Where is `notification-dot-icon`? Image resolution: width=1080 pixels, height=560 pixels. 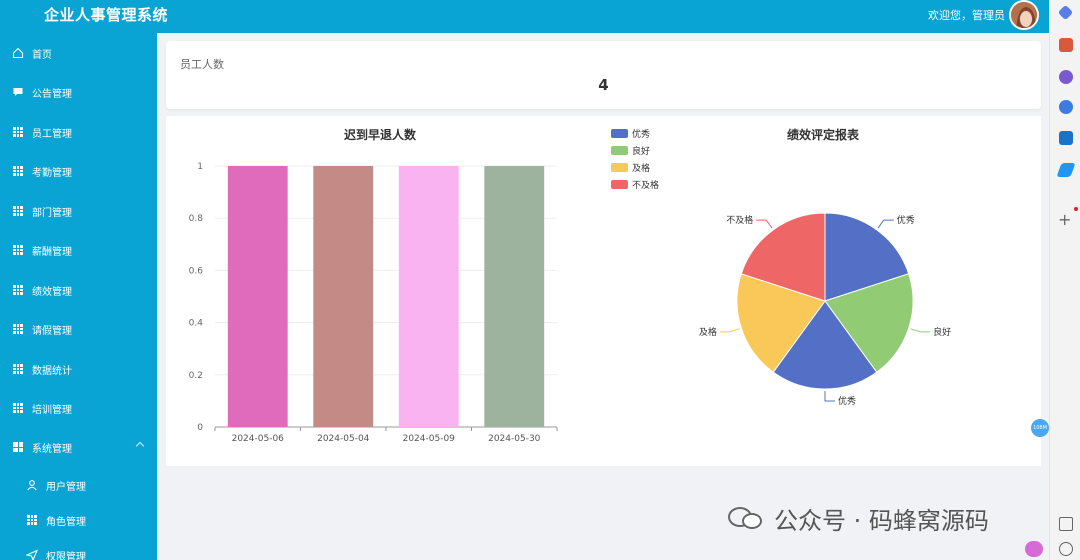
notification-dot-icon is located at coordinates (1076, 209).